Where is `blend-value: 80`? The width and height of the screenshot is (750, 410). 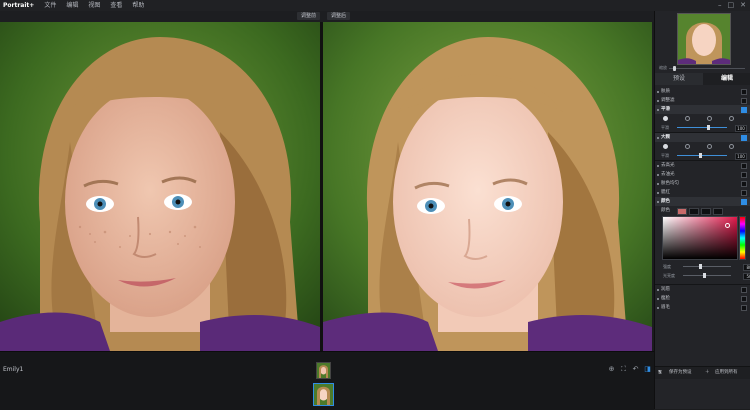 blend-value: 80 is located at coordinates (746, 267).